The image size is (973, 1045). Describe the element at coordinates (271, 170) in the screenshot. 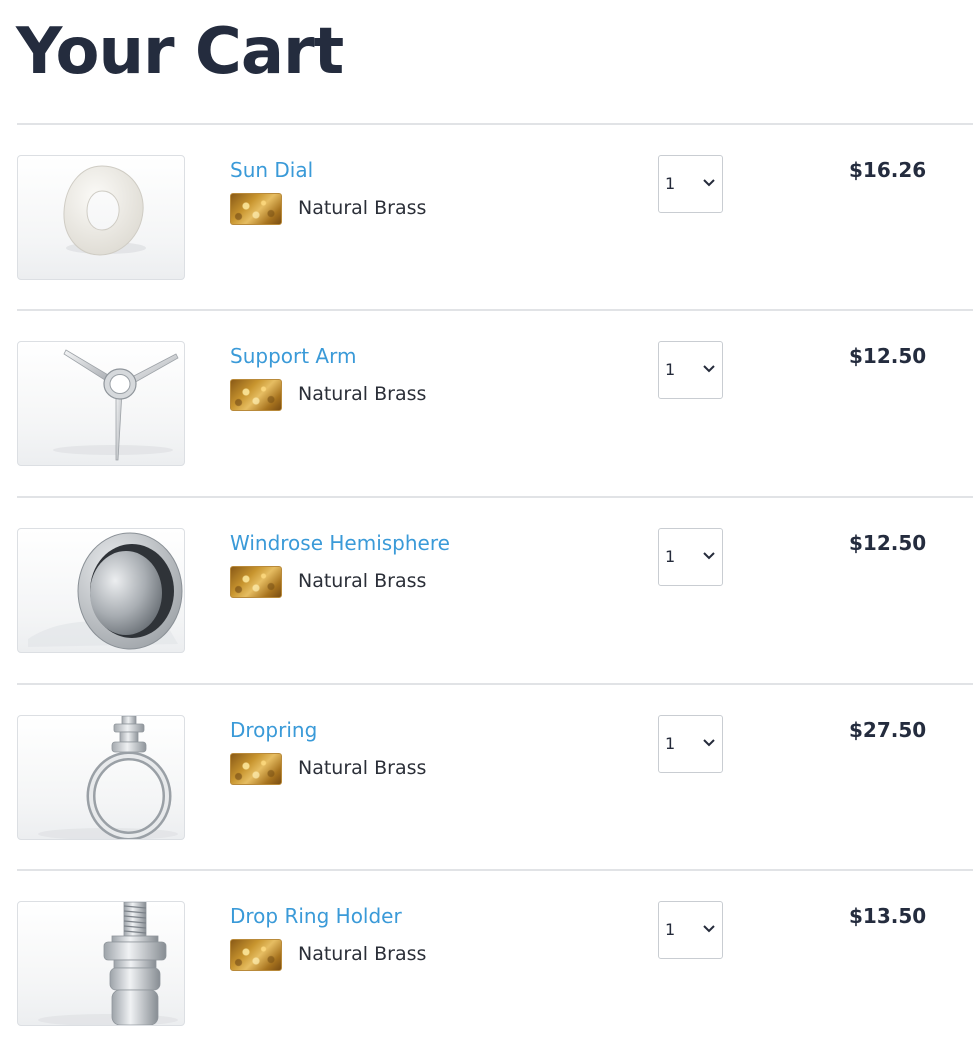

I see `product-name-link: Sun Dial` at that location.